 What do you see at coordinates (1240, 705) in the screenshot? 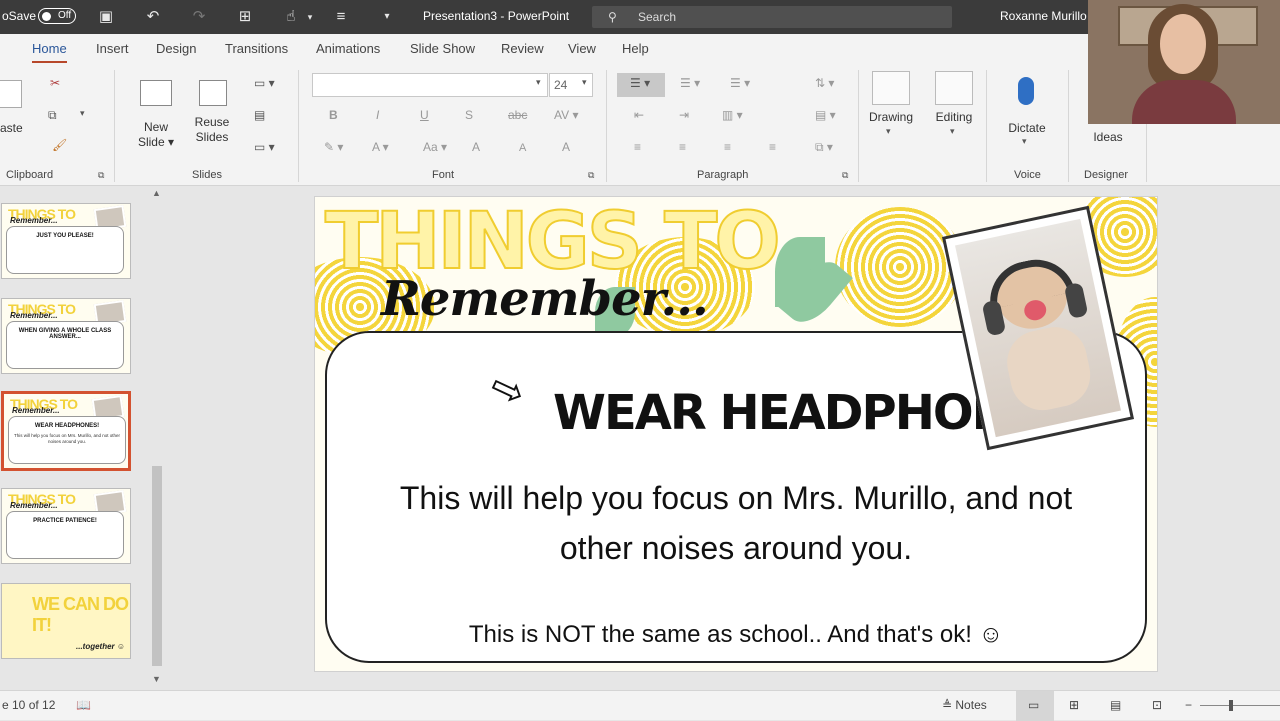
I see `zoom-slider` at bounding box center [1240, 705].